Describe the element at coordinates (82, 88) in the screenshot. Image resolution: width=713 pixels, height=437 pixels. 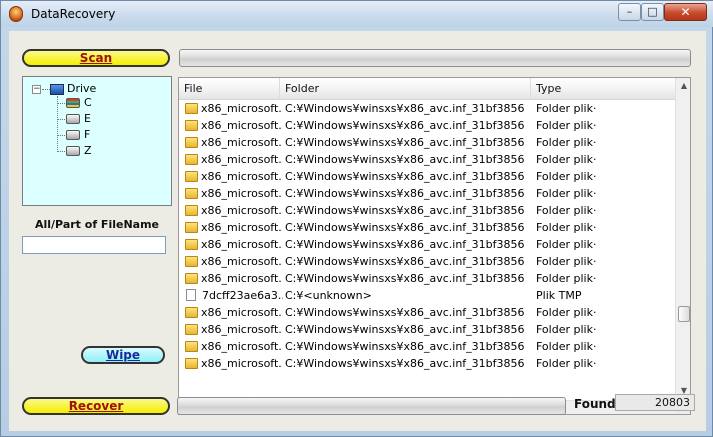
I see `tree-root-label: Drive` at that location.